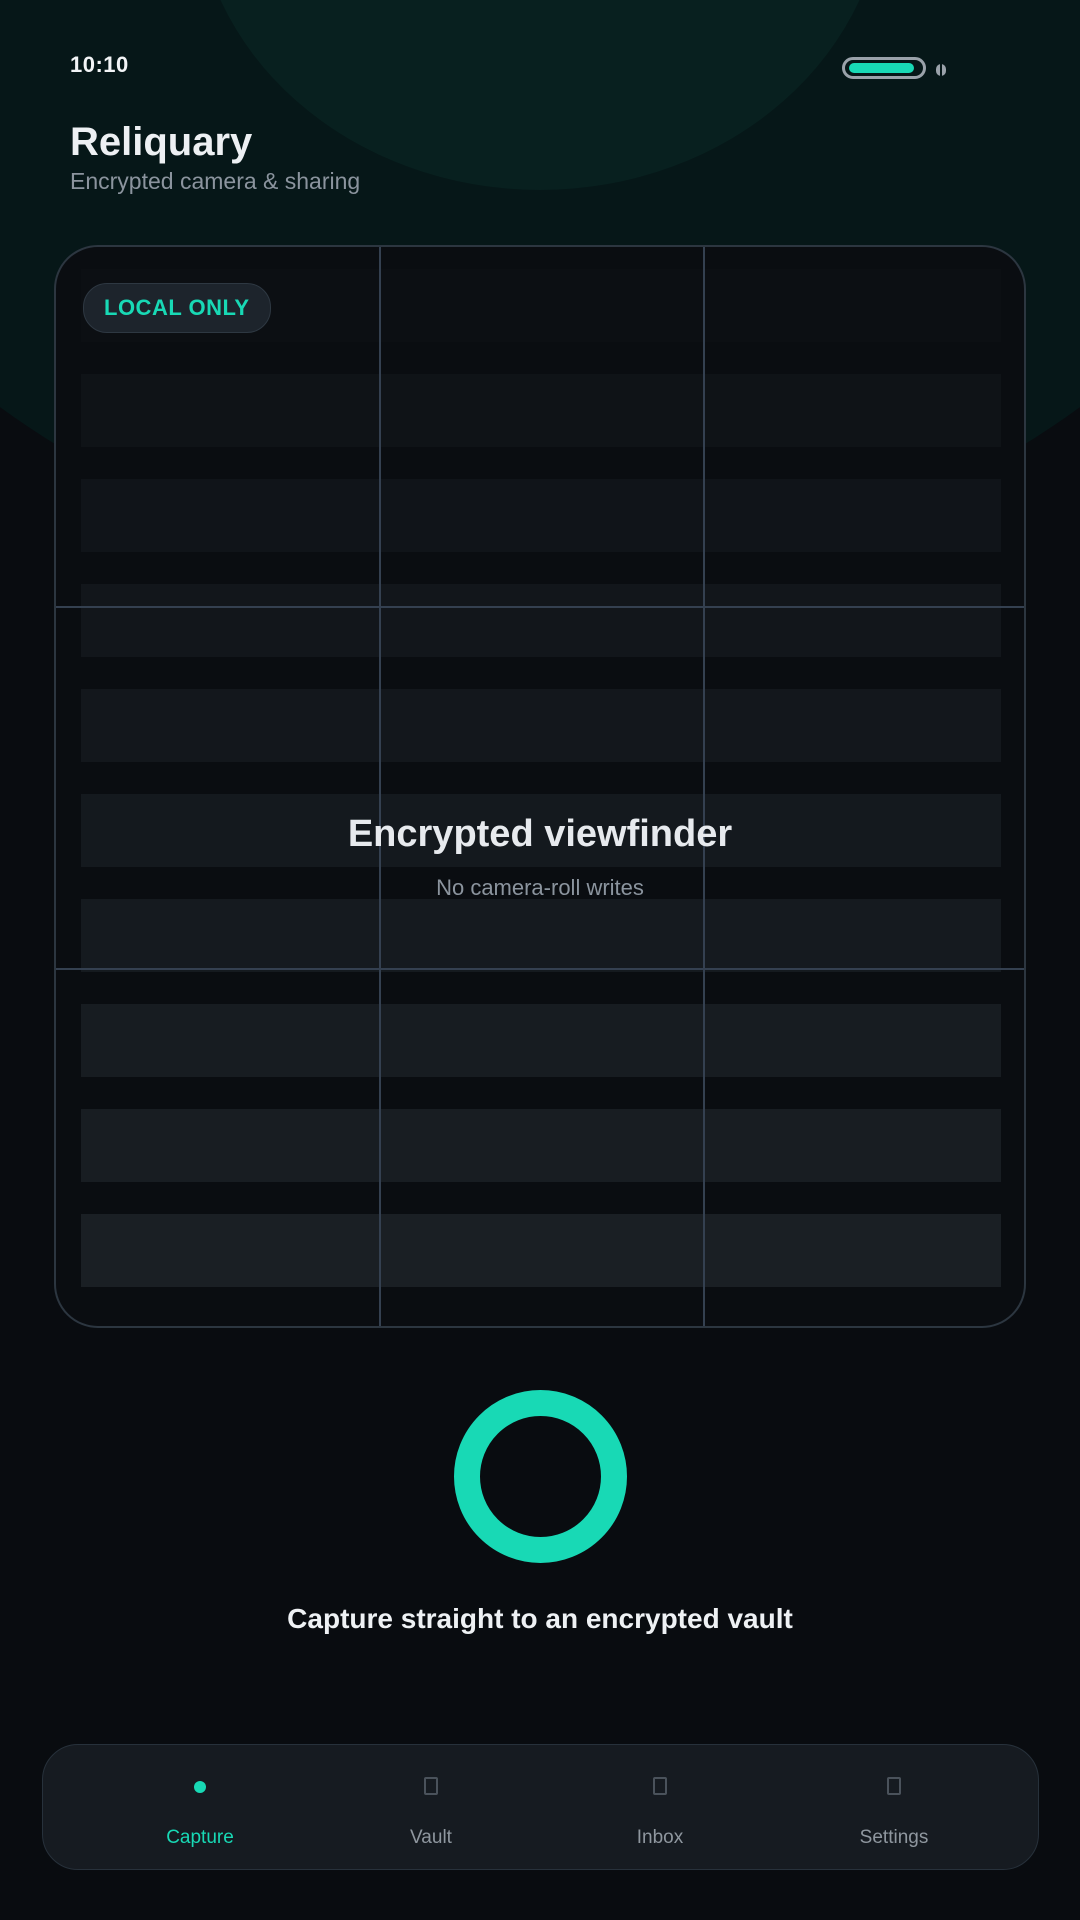 This screenshot has height=1920, width=1080. Describe the element at coordinates (540, 1476) in the screenshot. I see `shutter-button` at that location.